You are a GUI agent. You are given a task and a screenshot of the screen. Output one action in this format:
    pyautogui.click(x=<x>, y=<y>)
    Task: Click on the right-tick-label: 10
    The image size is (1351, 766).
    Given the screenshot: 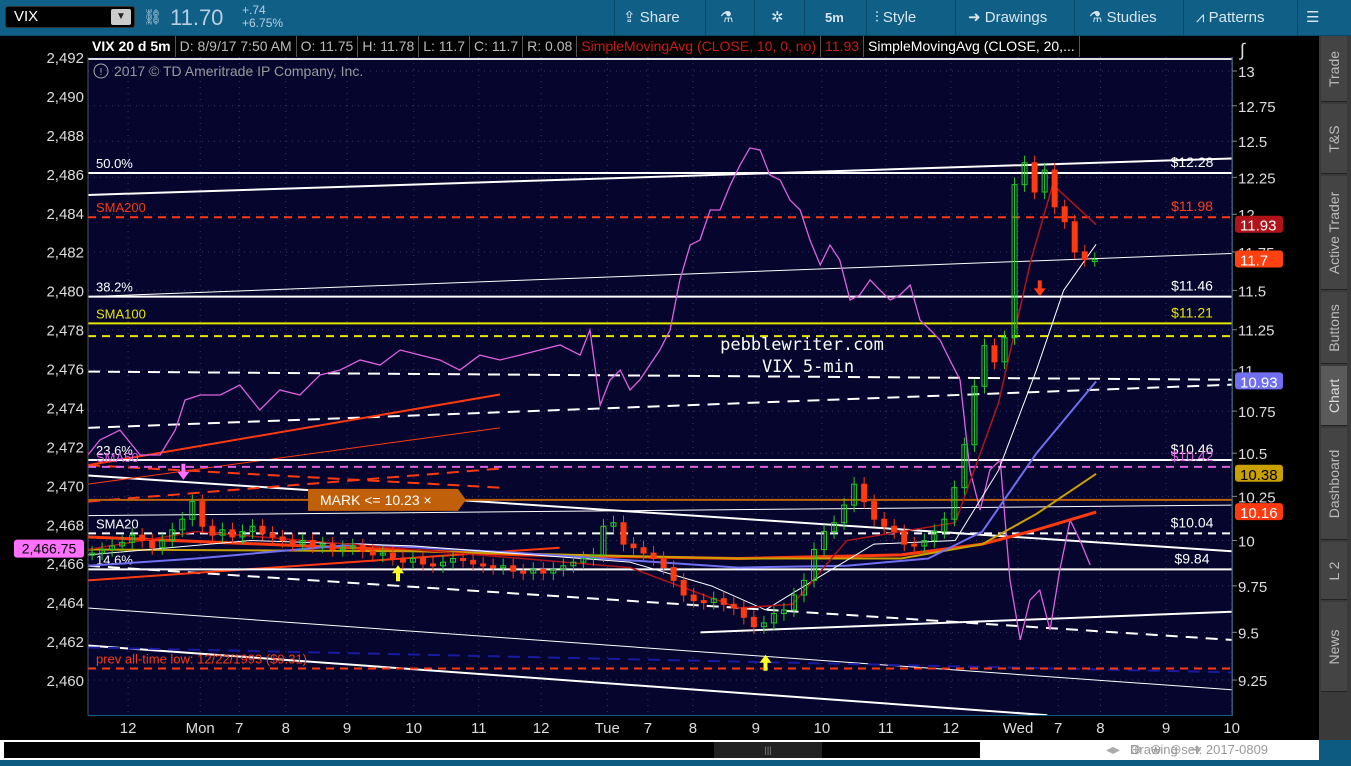 What is the action you would take?
    pyautogui.click(x=1246, y=542)
    